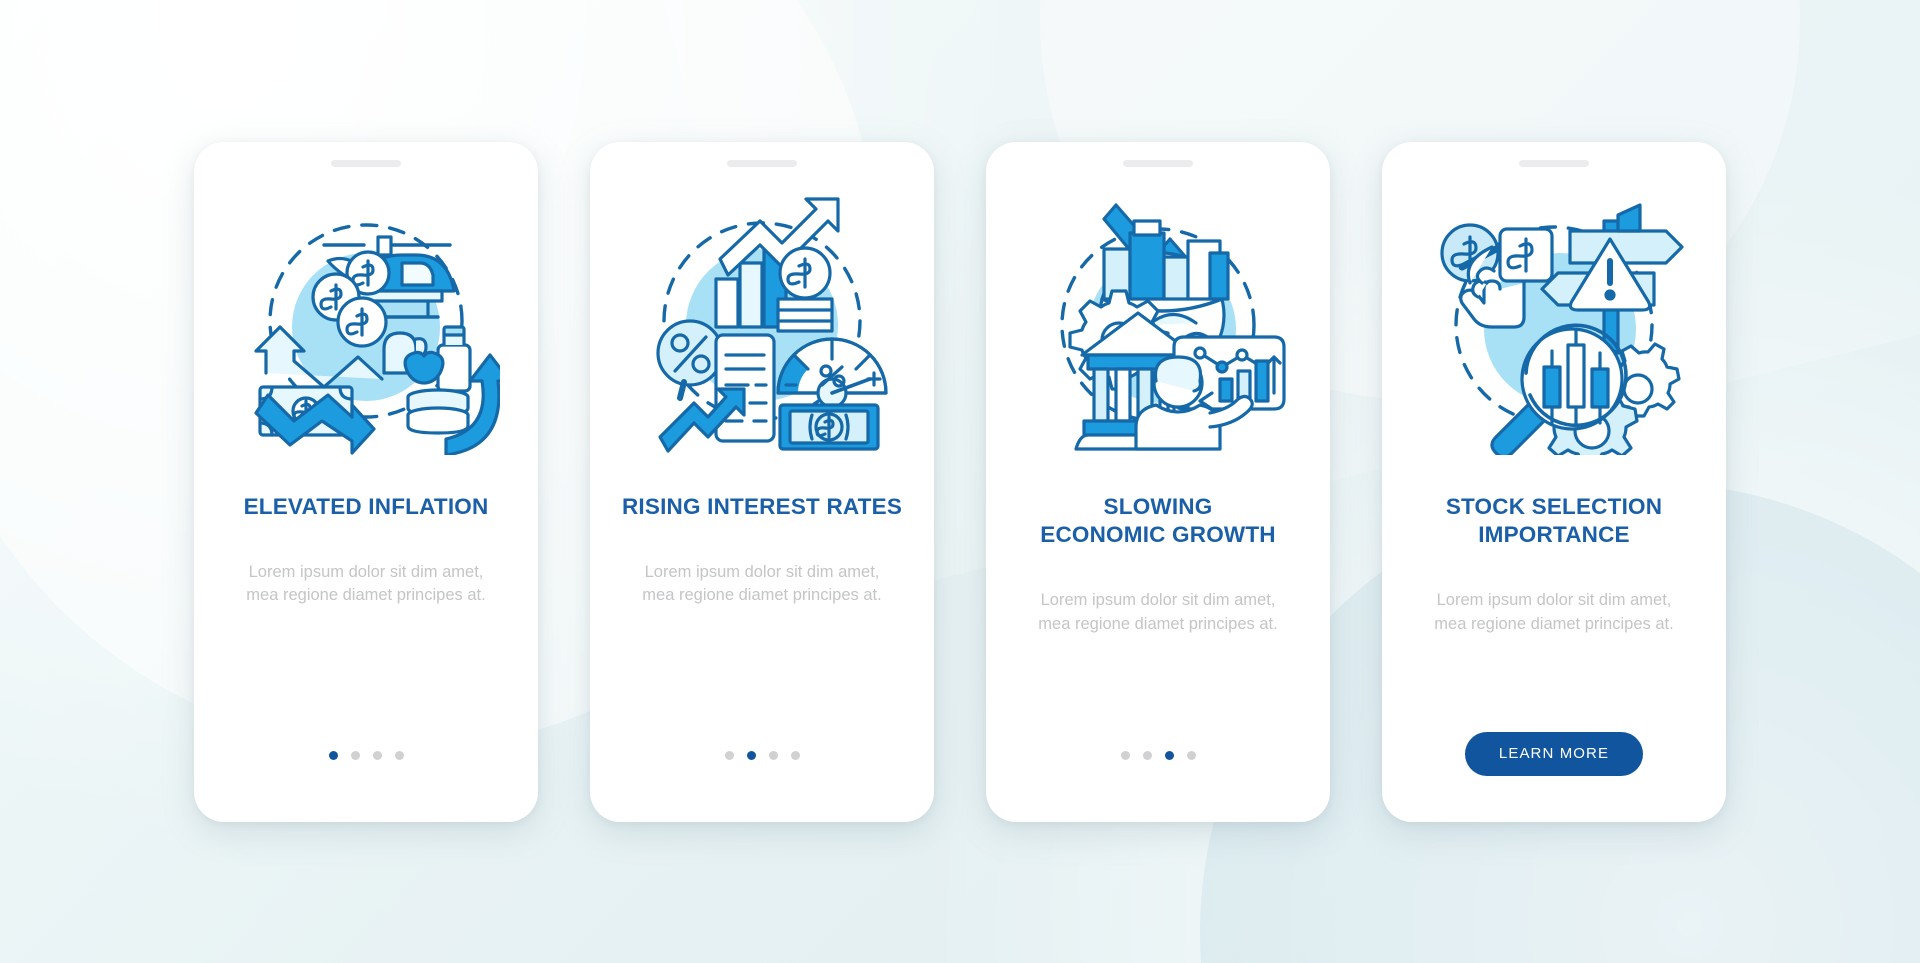 The width and height of the screenshot is (1920, 963). What do you see at coordinates (762, 506) in the screenshot?
I see `screen-title: RISING INTEREST RATES` at bounding box center [762, 506].